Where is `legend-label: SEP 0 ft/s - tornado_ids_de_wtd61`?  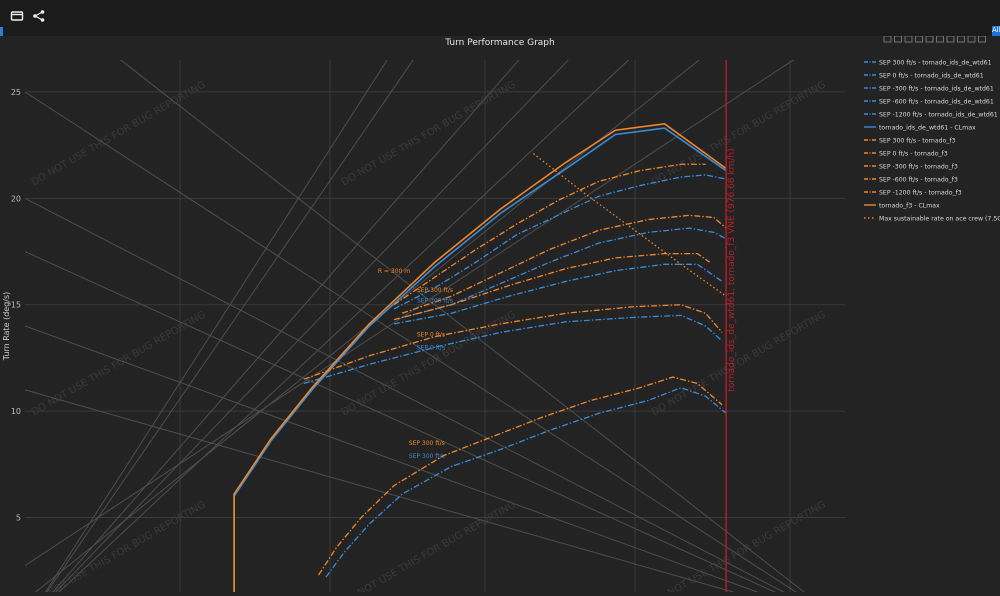 legend-label: SEP 0 ft/s - tornado_ids_de_wtd61 is located at coordinates (931, 76).